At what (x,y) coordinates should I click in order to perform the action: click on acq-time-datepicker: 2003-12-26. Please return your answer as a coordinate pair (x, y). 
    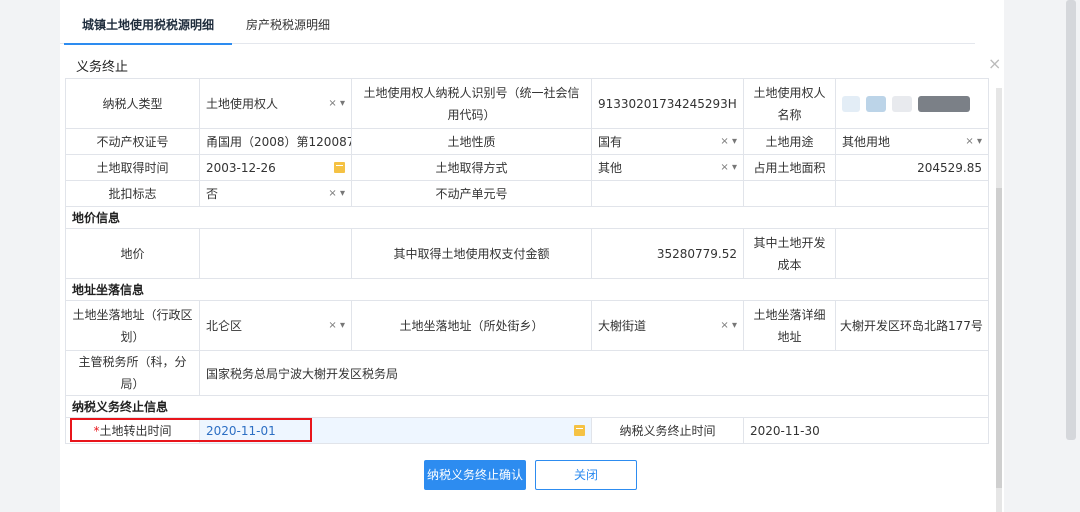
    Looking at the image, I should click on (275, 167).